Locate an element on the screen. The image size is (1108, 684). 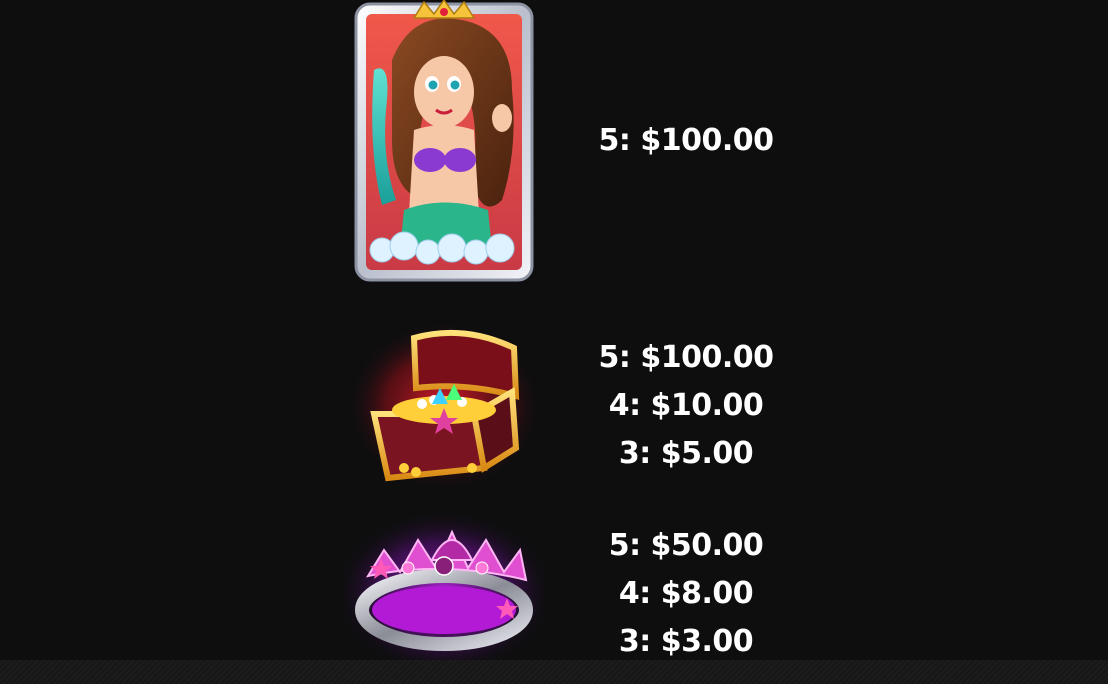
payout-line: 4: $8.00 is located at coordinates (686, 593).